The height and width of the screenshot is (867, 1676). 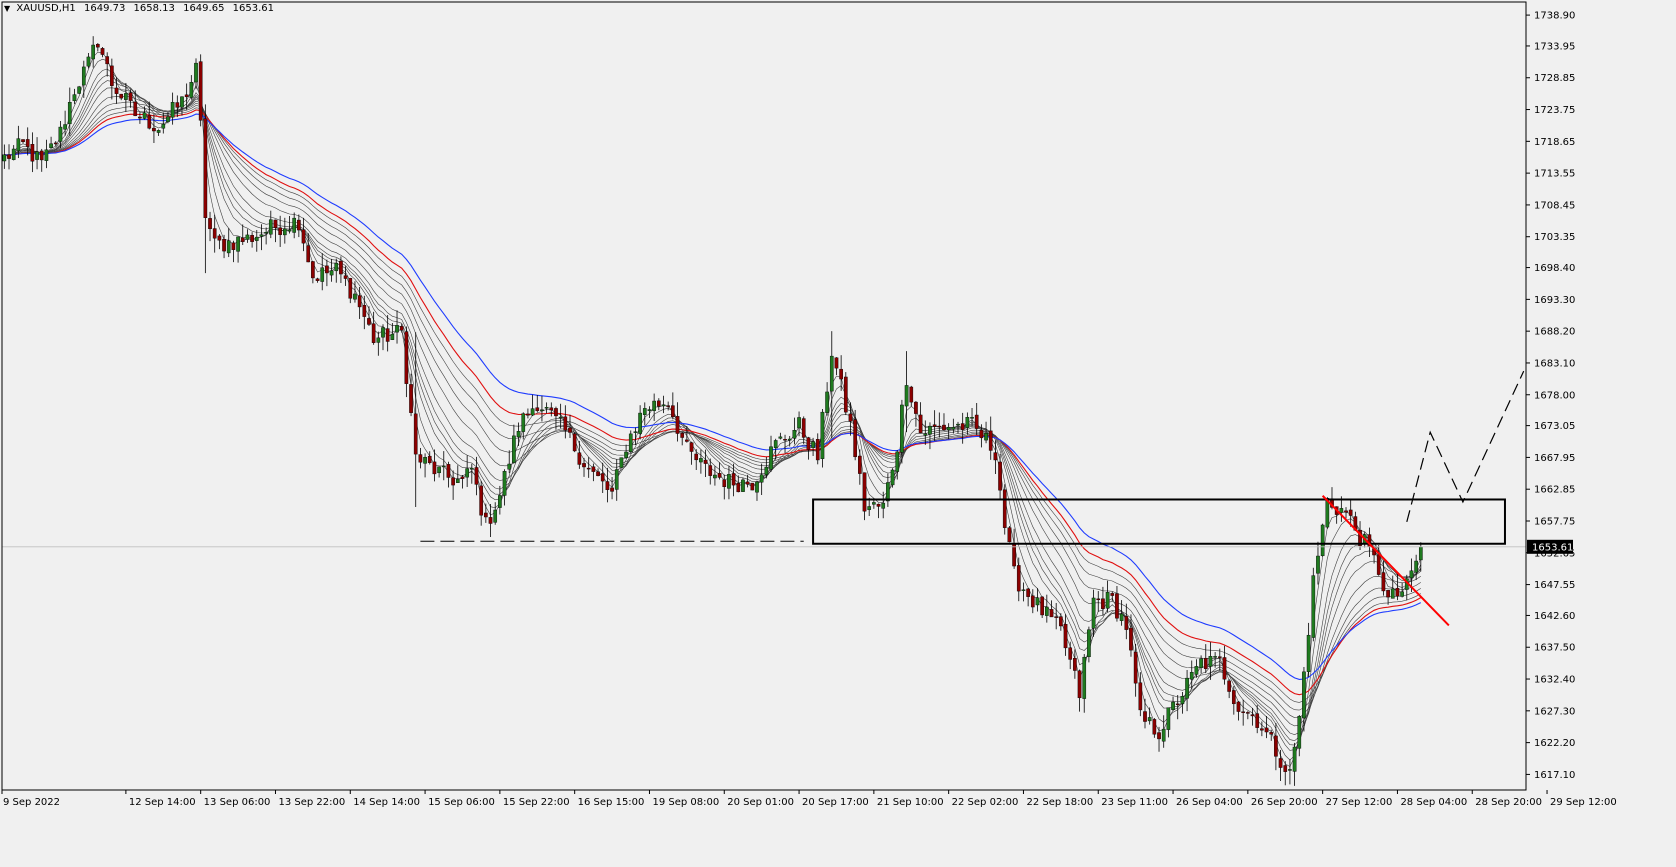 I want to click on y-tick-label: 1733.95, so click(x=1554, y=46).